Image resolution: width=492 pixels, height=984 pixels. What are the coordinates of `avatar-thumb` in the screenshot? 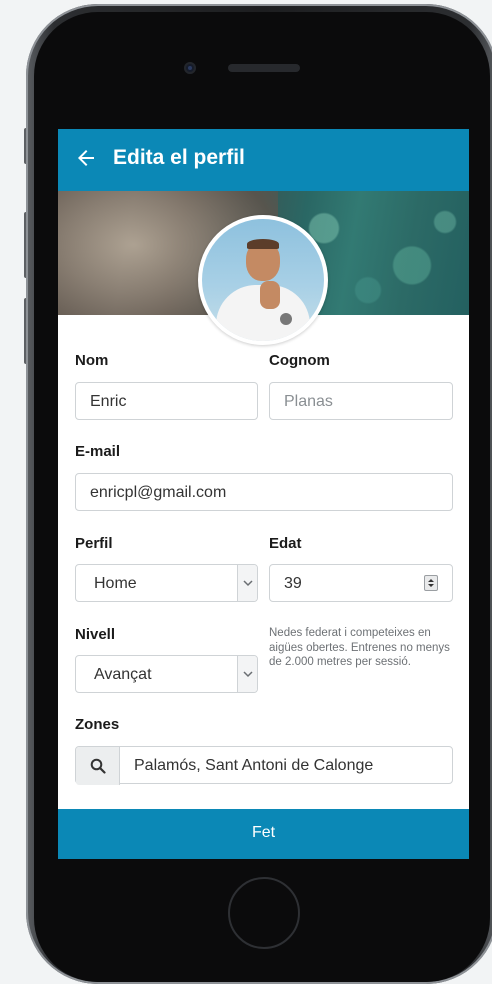 It's located at (270, 295).